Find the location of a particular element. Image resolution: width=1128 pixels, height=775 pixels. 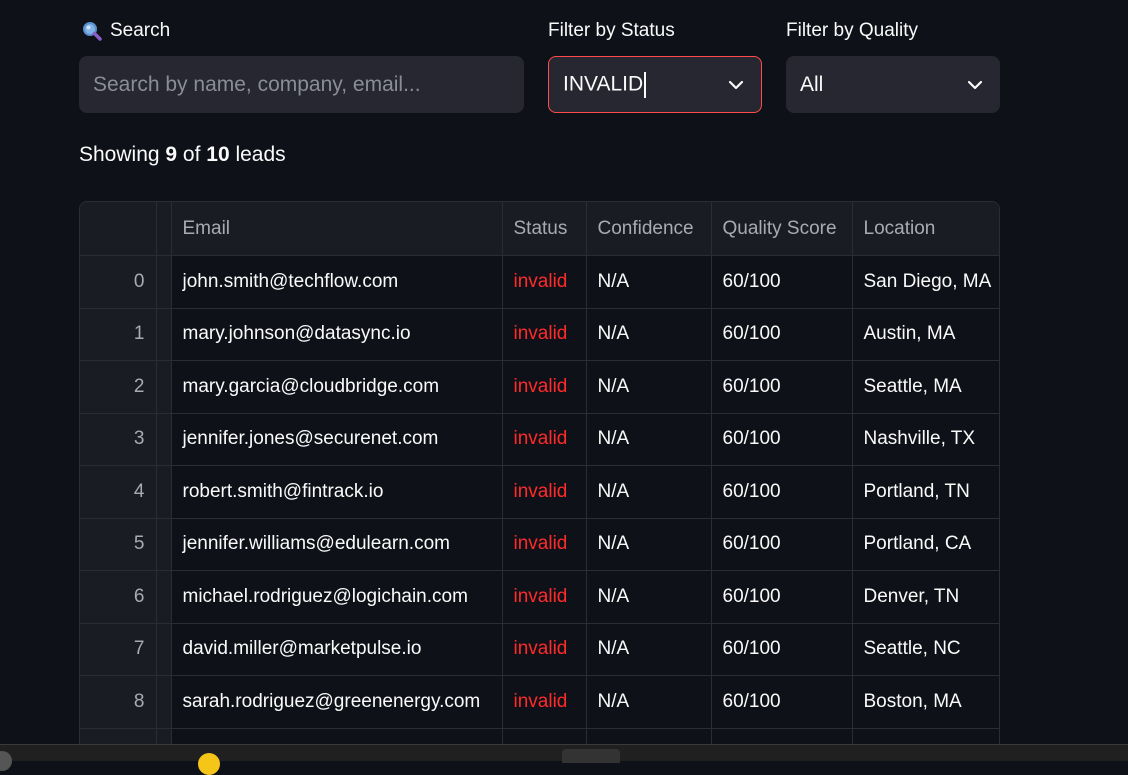

row-index: 0 is located at coordinates (118, 282).